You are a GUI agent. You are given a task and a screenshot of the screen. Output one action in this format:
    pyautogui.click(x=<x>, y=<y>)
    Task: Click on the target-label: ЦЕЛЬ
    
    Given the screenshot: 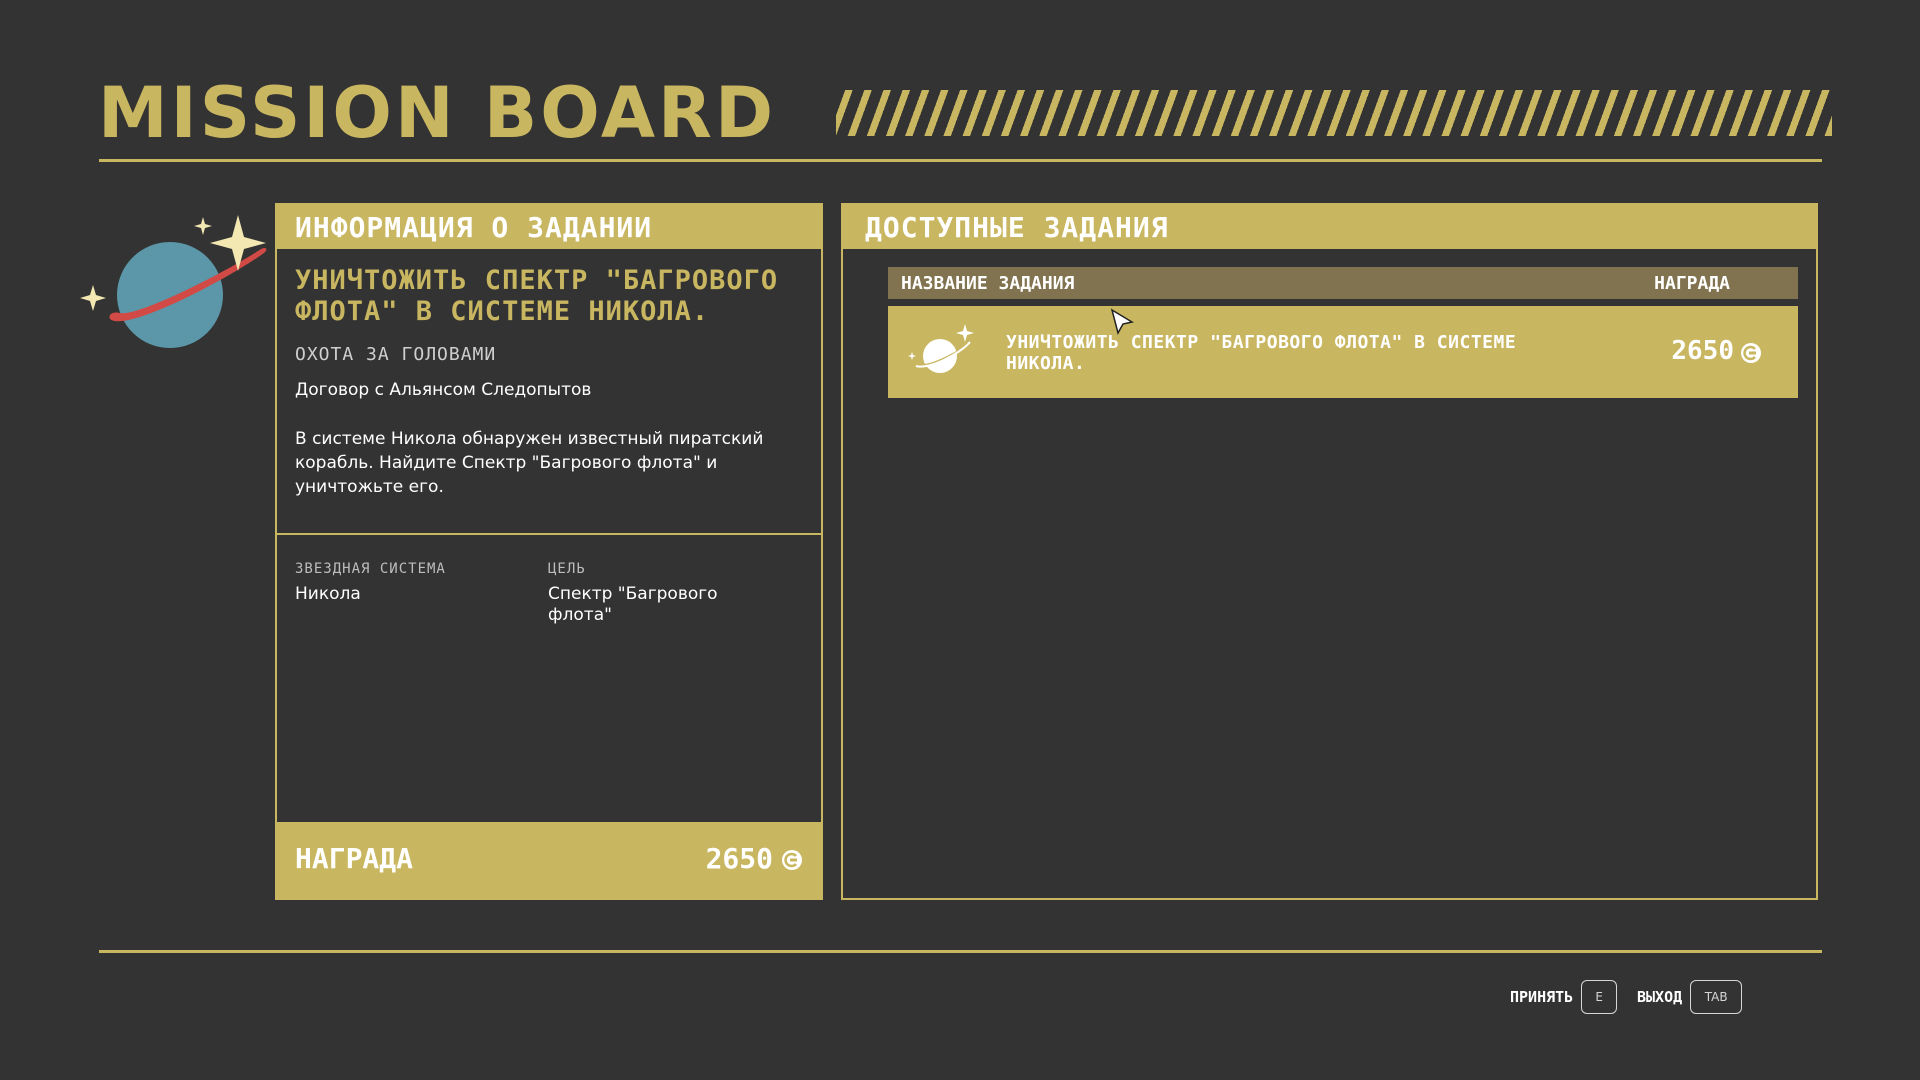 What is the action you would take?
    pyautogui.click(x=567, y=569)
    